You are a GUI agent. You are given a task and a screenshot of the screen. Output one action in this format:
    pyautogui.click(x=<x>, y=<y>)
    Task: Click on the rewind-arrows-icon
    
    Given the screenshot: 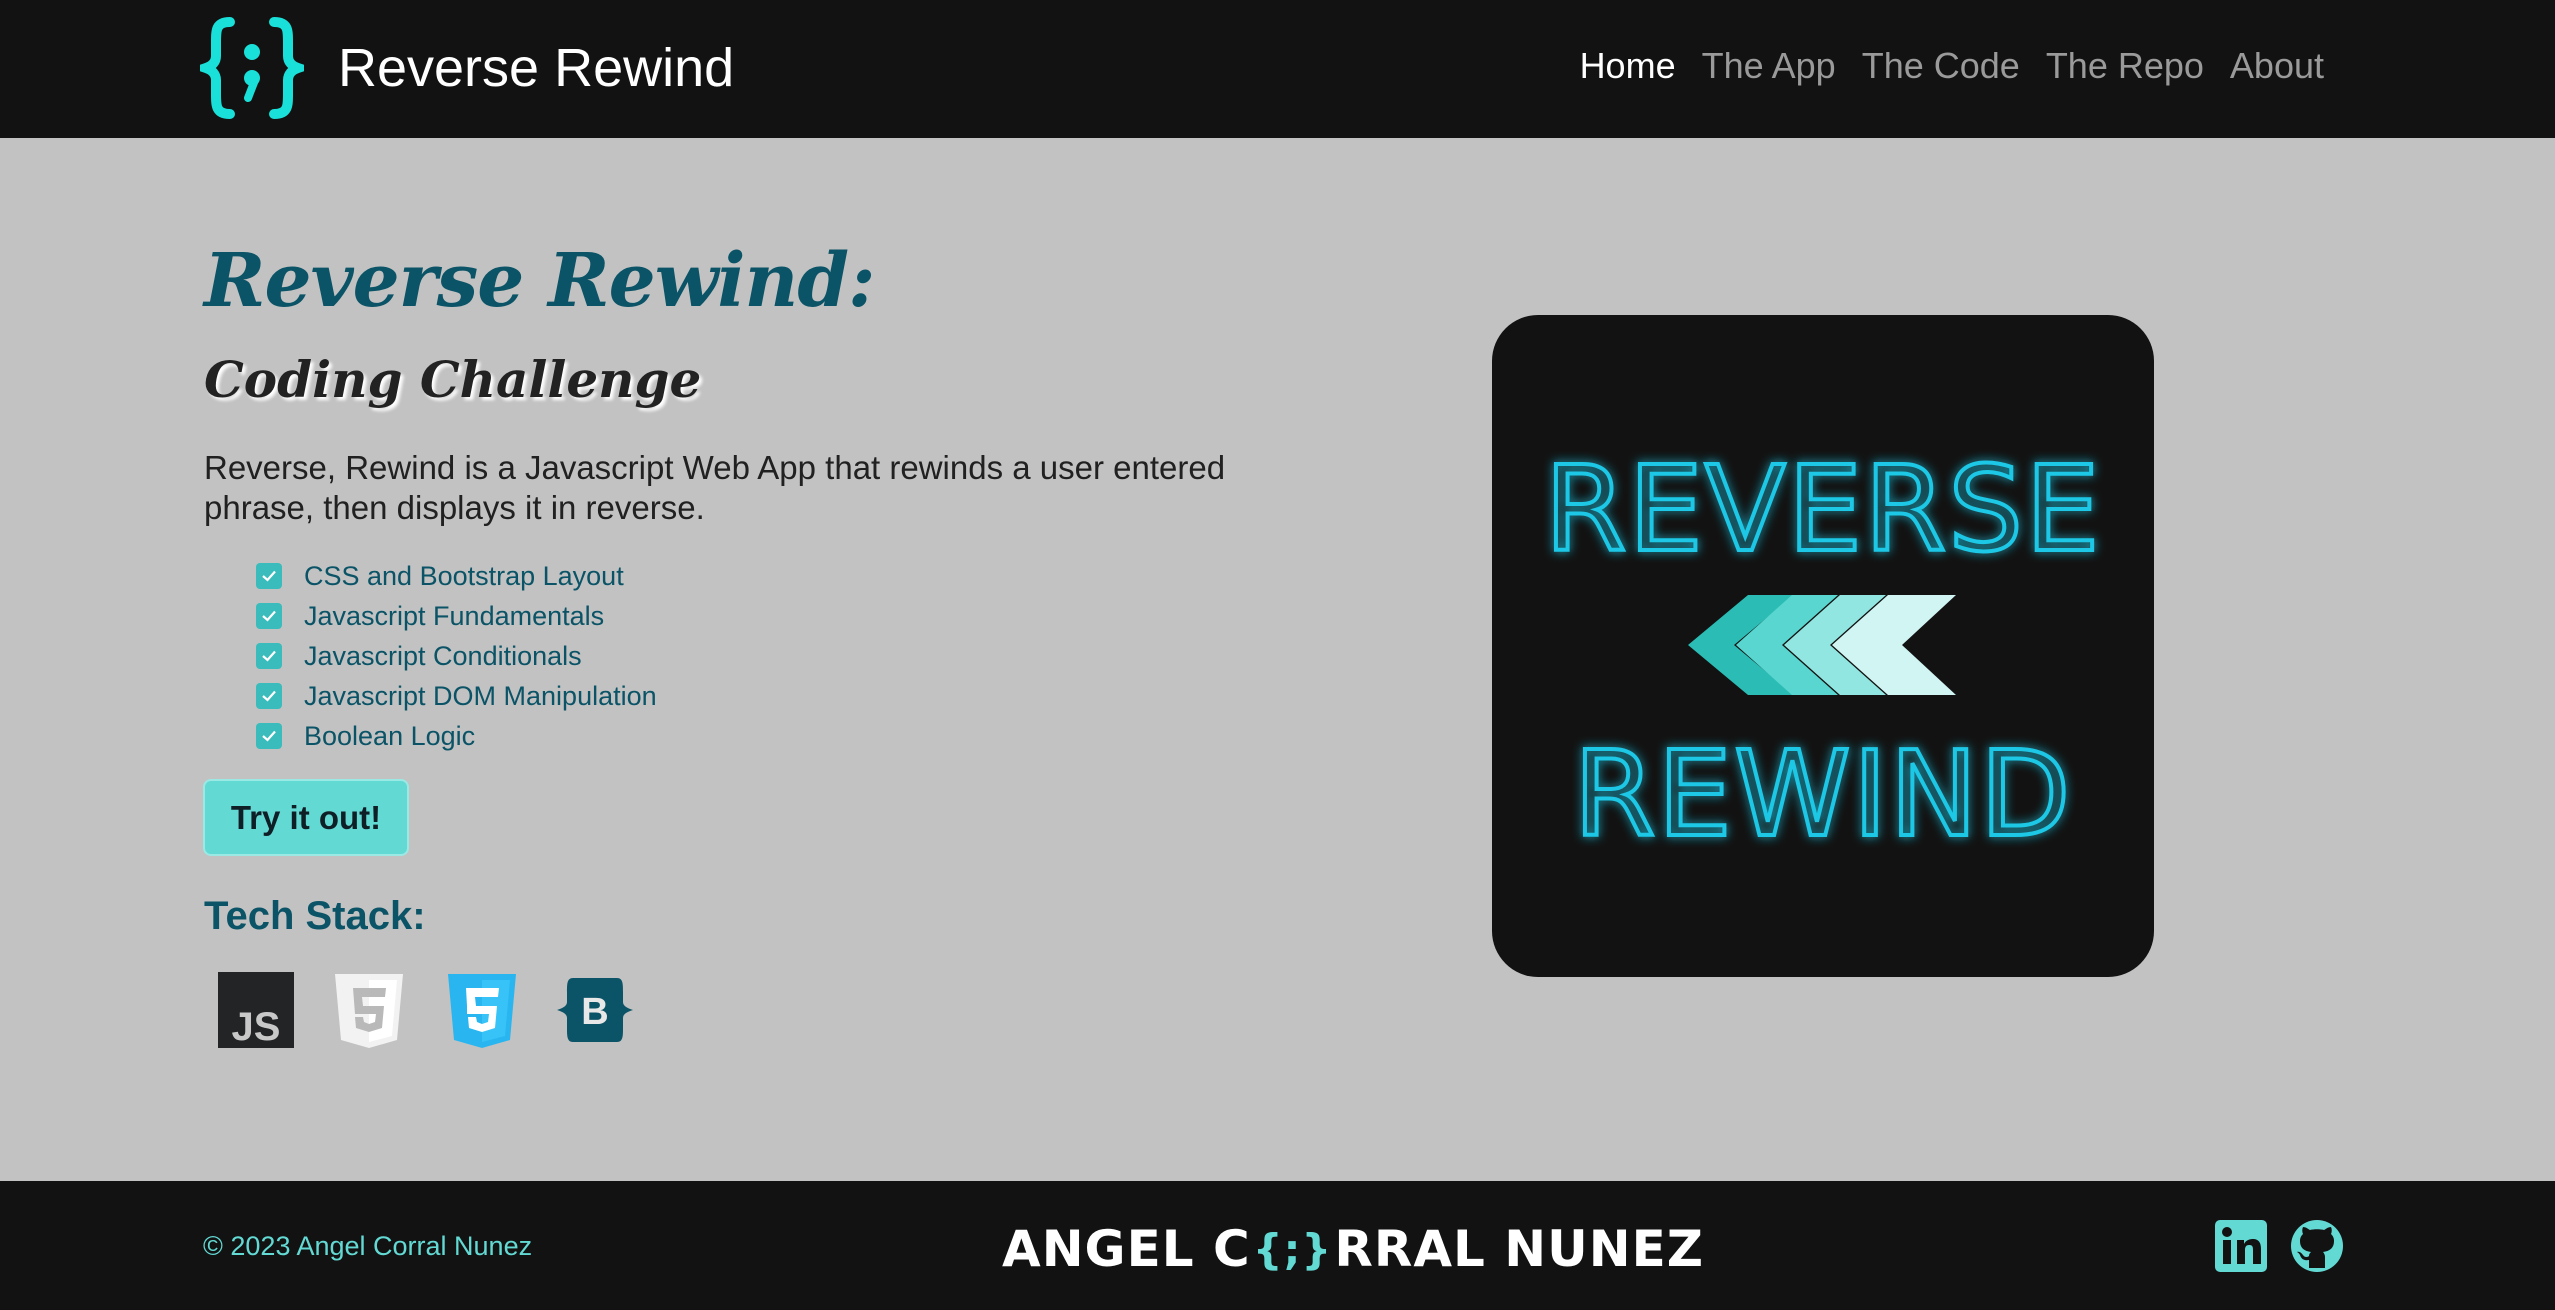 What is the action you would take?
    pyautogui.click(x=1822, y=645)
    